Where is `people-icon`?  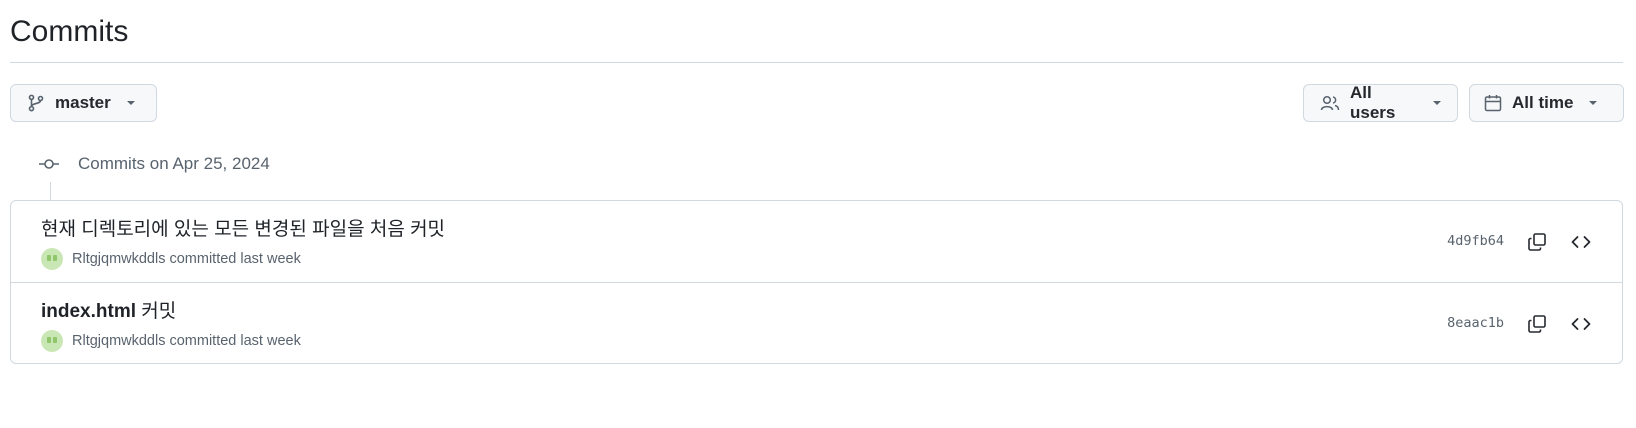
people-icon is located at coordinates (1330, 103).